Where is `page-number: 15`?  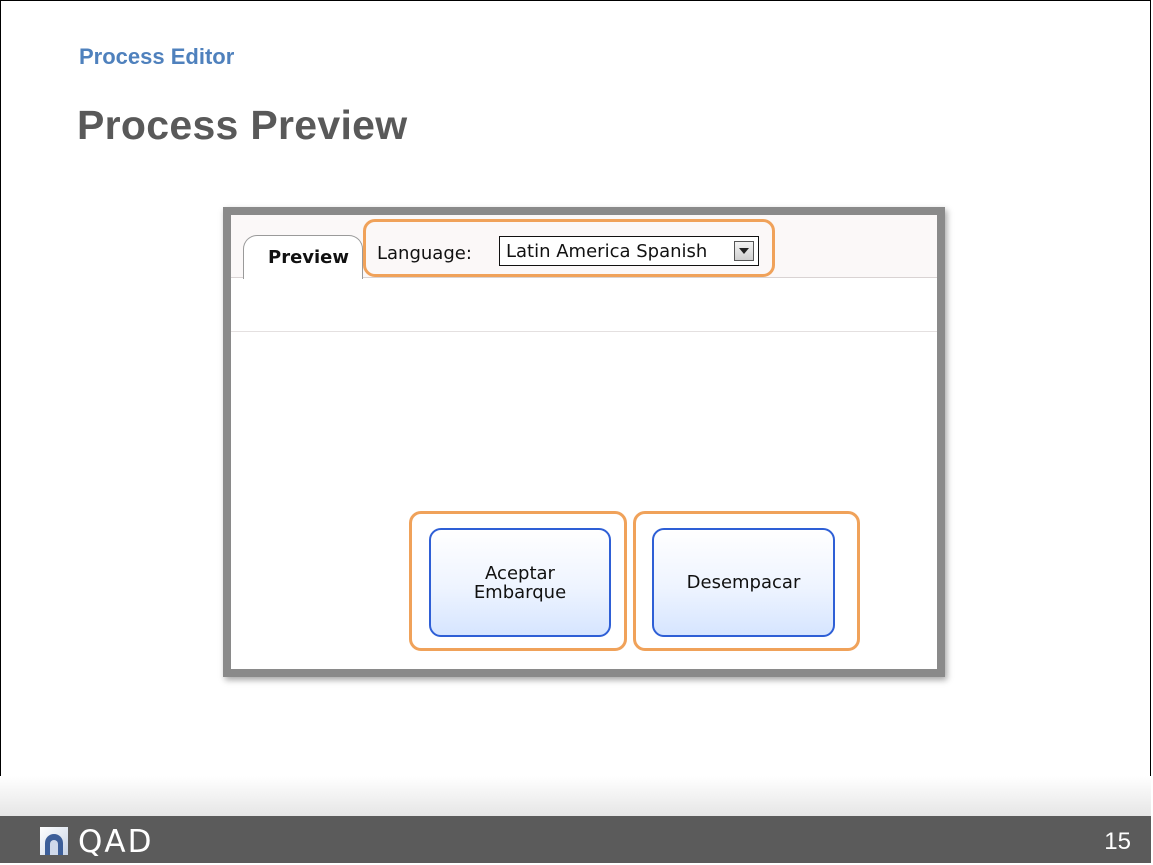
page-number: 15 is located at coordinates (1117, 841).